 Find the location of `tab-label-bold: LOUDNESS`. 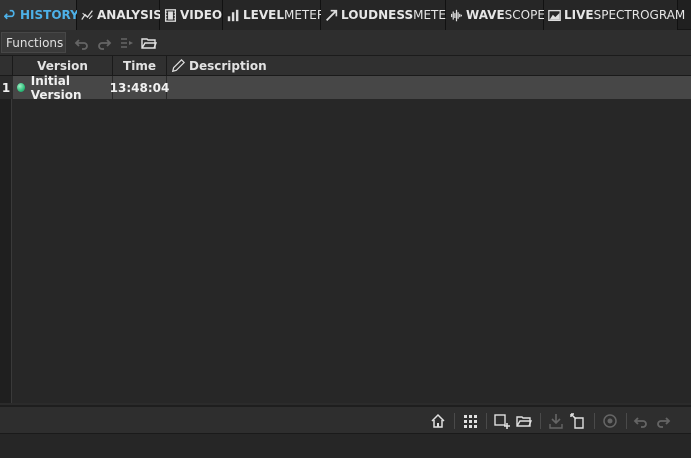

tab-label-bold: LOUDNESS is located at coordinates (377, 15).